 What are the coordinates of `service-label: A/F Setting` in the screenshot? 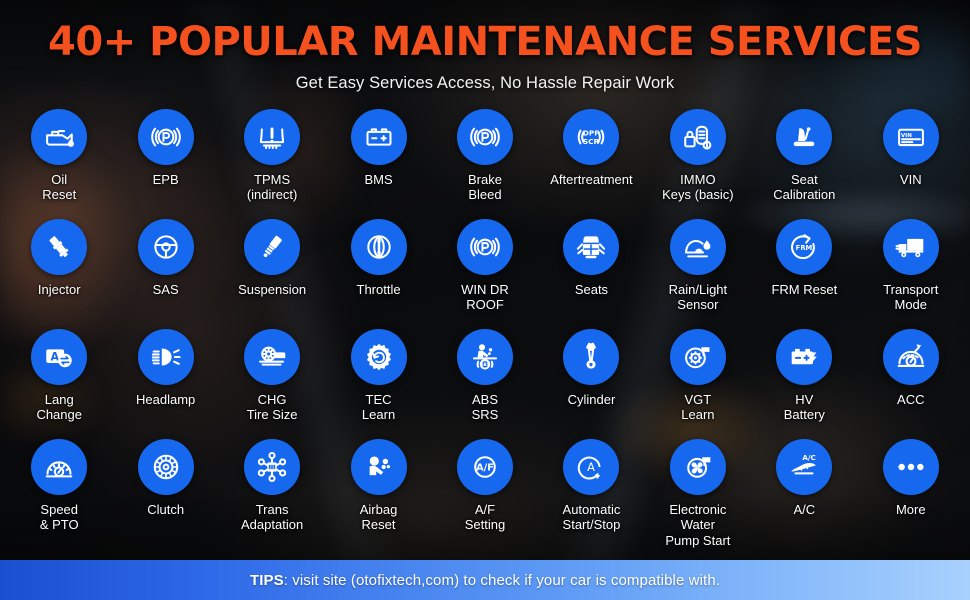 It's located at (485, 517).